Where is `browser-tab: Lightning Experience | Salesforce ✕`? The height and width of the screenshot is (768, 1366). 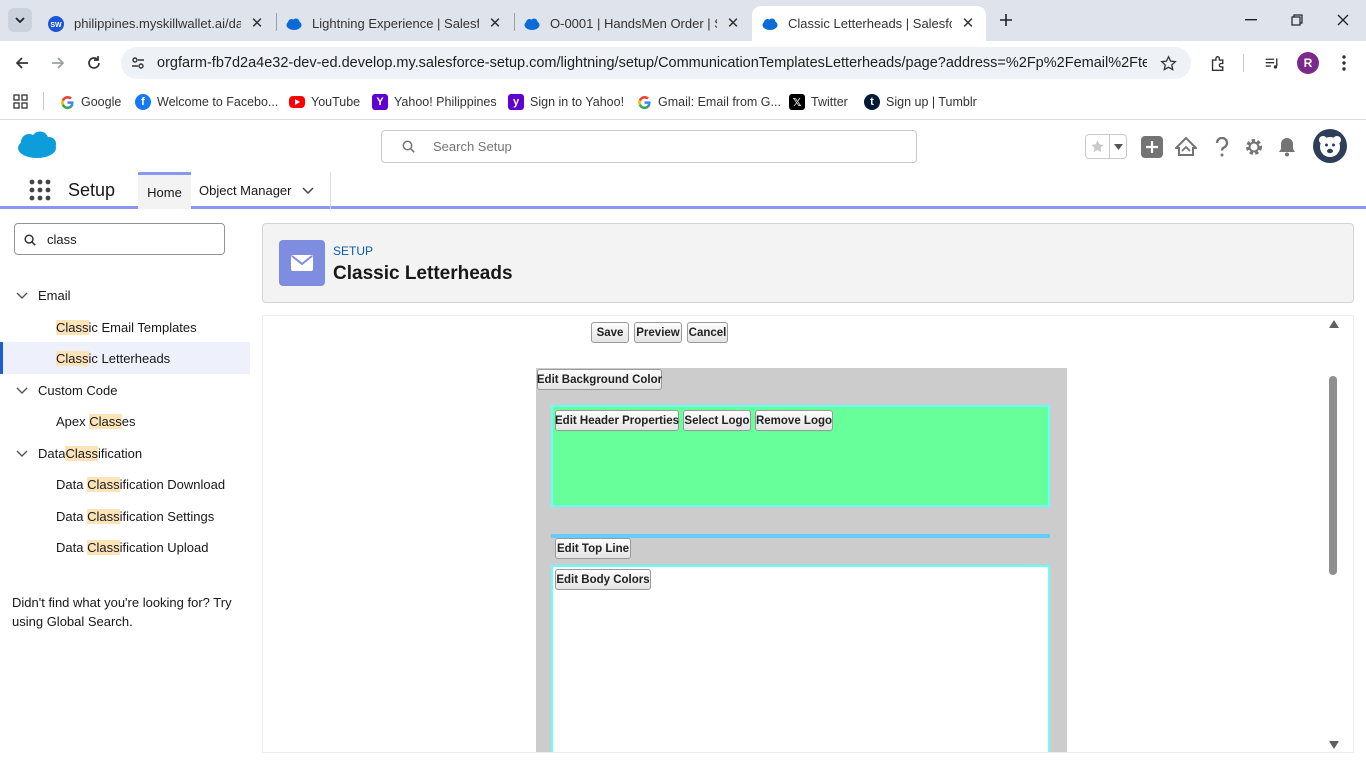 browser-tab: Lightning Experience | Salesforce ✕ is located at coordinates (394, 23).